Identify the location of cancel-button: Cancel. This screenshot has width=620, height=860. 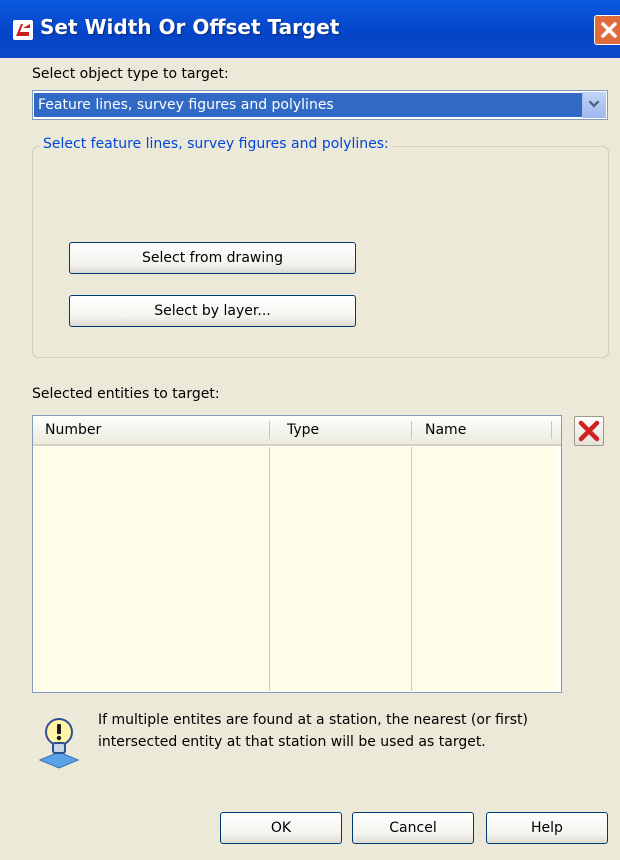
(413, 828).